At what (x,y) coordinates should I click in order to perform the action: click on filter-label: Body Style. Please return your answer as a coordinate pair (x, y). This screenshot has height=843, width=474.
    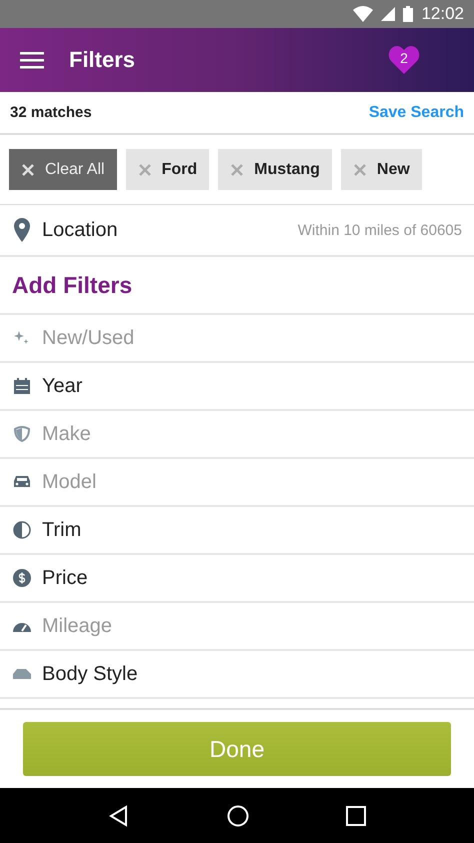
    Looking at the image, I should click on (90, 674).